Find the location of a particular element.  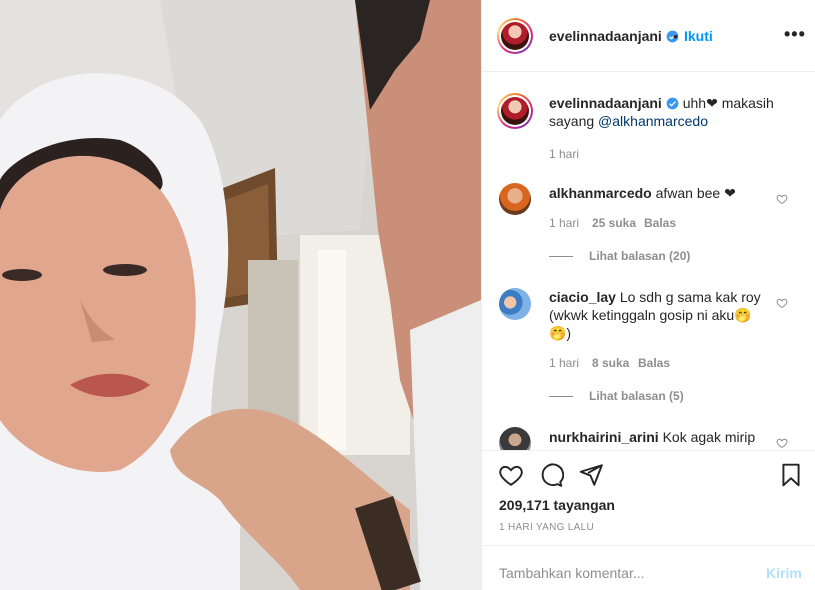

like-heart-icon is located at coordinates (511, 475).